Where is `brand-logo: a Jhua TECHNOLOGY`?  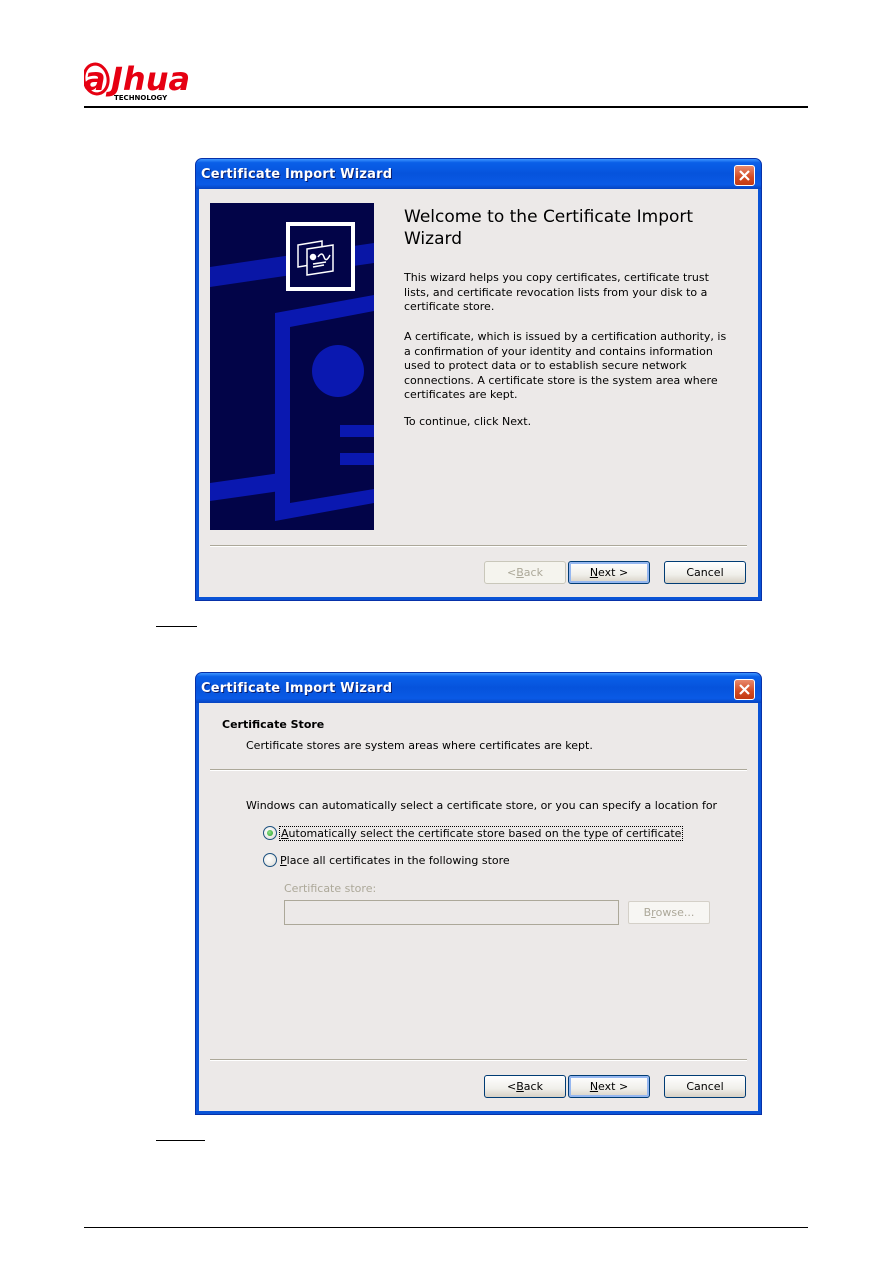
brand-logo: a Jhua TECHNOLOGY is located at coordinates (149, 82).